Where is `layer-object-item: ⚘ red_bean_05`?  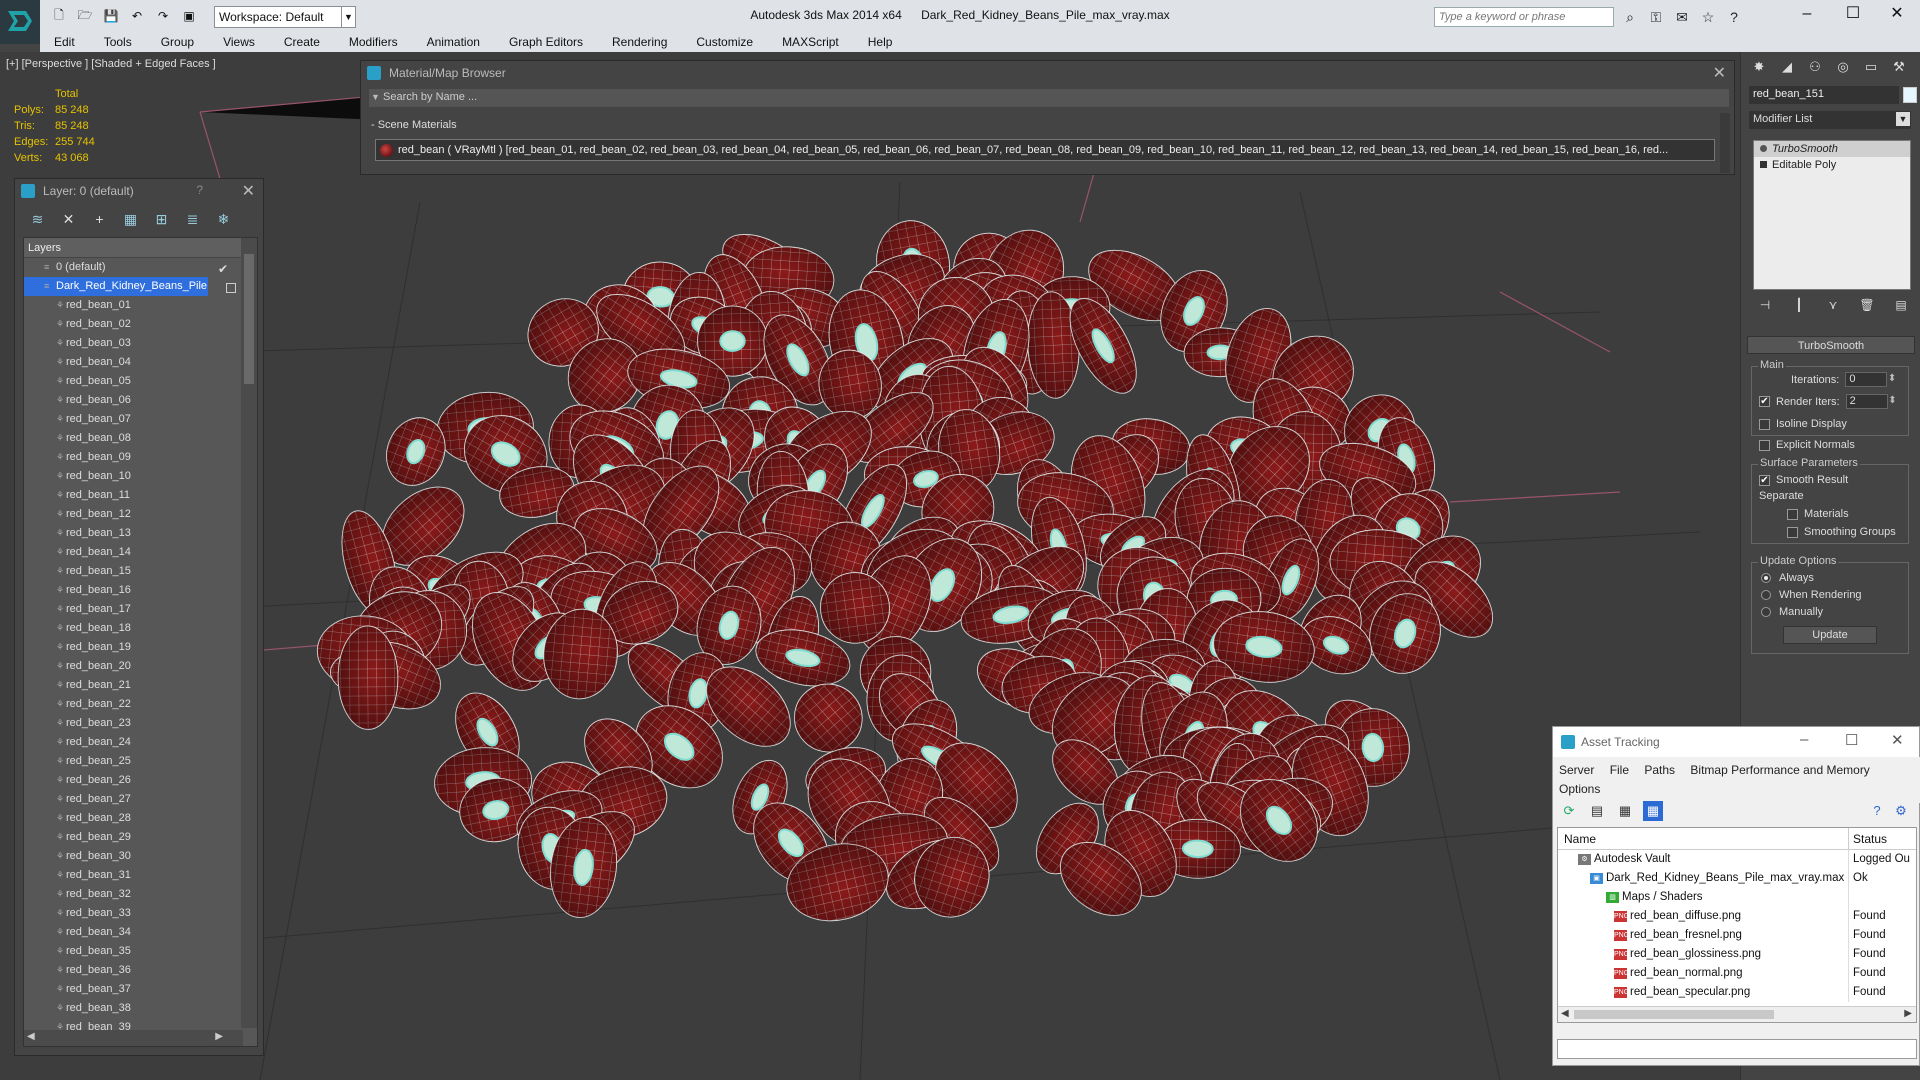 layer-object-item: ⚘ red_bean_05 is located at coordinates (129, 381).